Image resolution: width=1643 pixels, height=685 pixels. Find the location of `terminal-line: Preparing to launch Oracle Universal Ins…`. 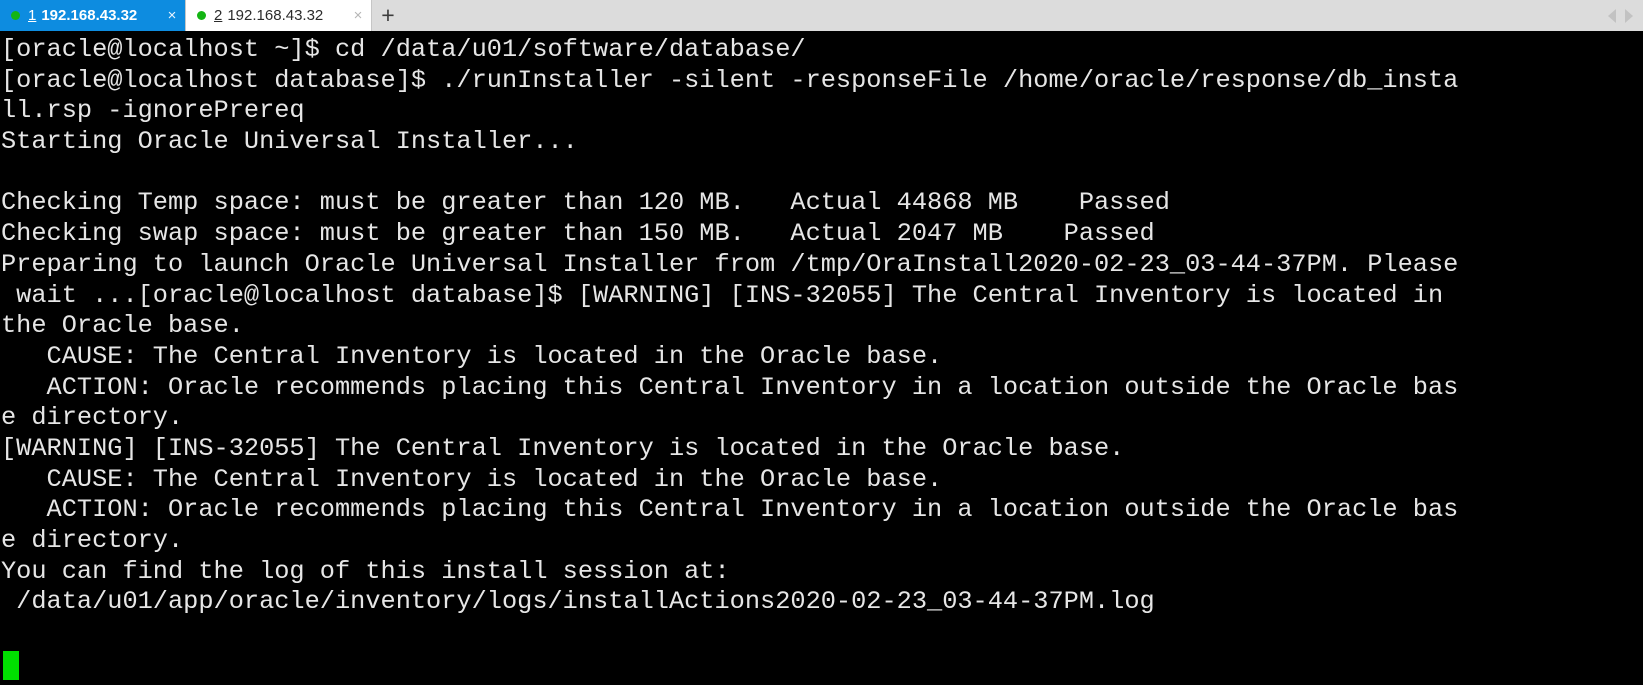

terminal-line: Preparing to launch Oracle Universal Ins… is located at coordinates (730, 264).